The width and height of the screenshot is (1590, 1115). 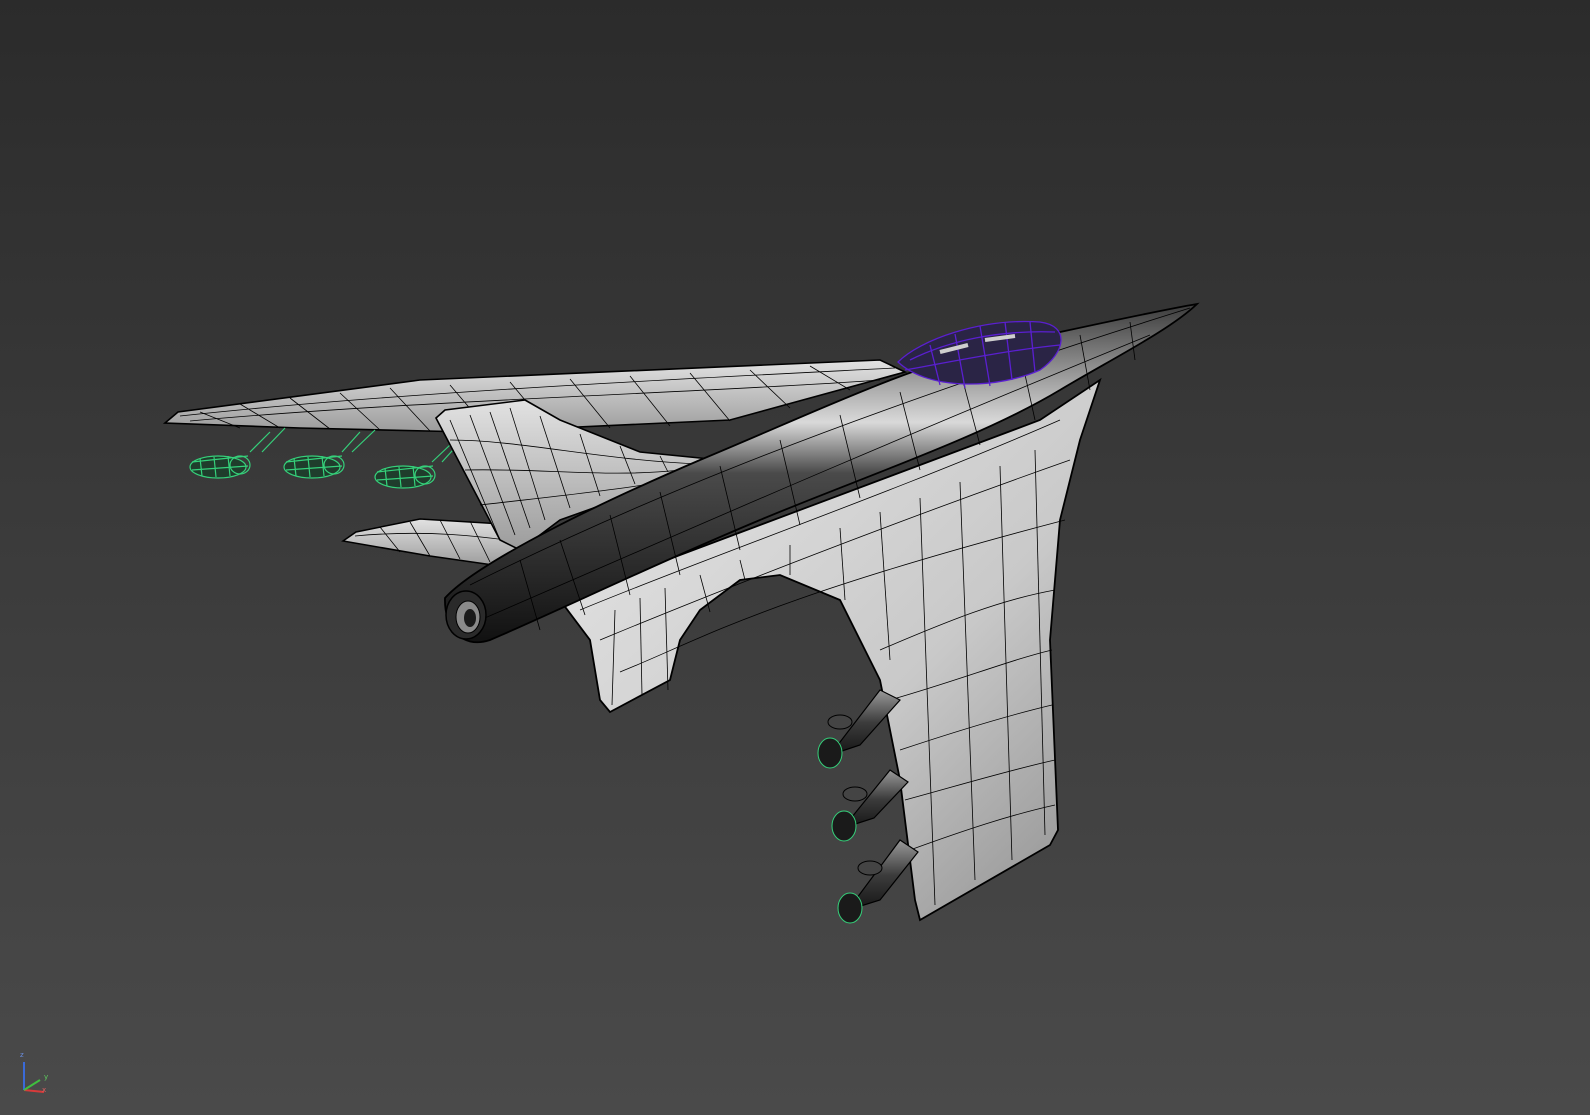 I want to click on x-axis-line, so click(x=34, y=1091).